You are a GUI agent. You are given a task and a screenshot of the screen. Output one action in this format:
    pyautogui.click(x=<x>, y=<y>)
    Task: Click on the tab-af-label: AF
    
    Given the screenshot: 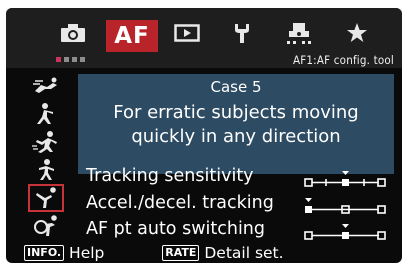 What is the action you would take?
    pyautogui.click(x=132, y=36)
    